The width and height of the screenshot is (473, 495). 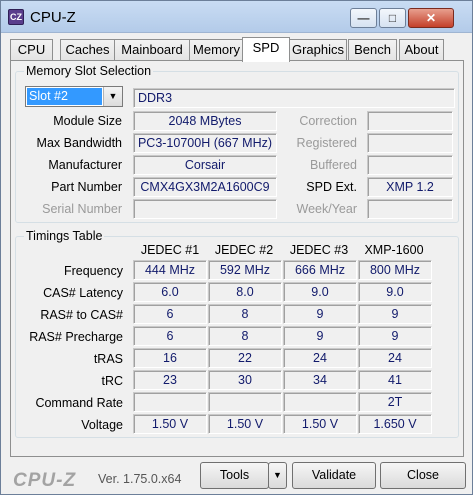 I want to click on tab-graphics: Graphics, so click(x=318, y=50).